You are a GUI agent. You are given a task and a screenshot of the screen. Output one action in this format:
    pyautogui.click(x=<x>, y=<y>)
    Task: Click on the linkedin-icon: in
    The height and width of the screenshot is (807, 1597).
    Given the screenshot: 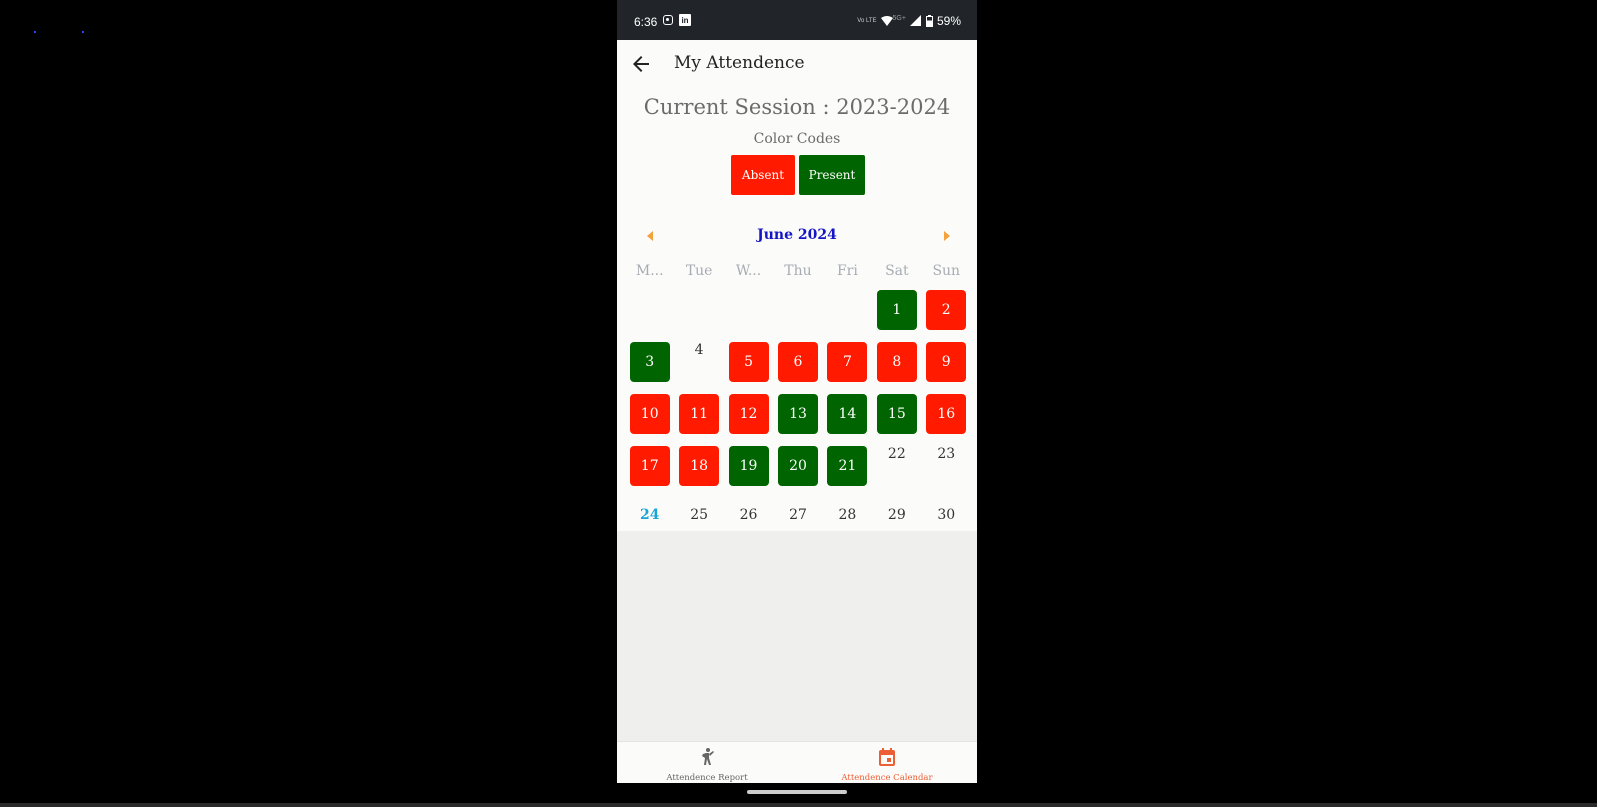 What is the action you would take?
    pyautogui.click(x=685, y=20)
    